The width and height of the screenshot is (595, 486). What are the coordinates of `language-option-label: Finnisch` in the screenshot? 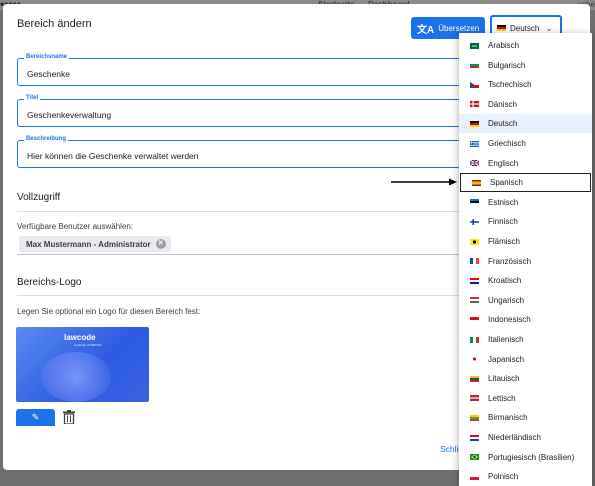 It's located at (503, 222).